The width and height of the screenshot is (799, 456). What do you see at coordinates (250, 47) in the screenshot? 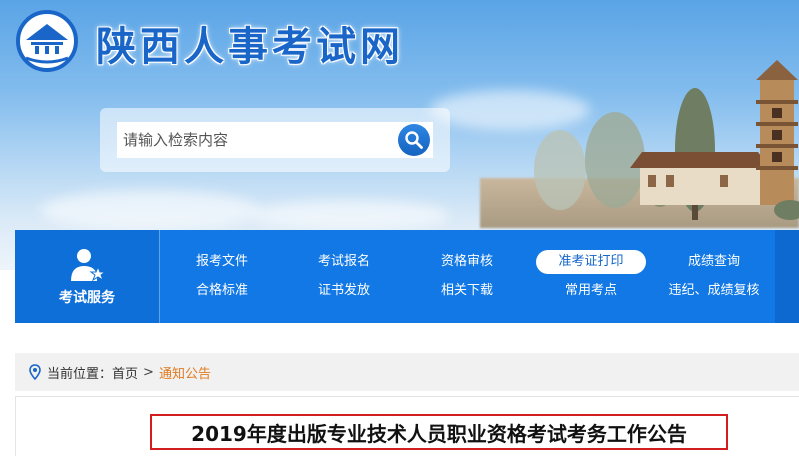
I see `site-title: 陕西人事考试网` at bounding box center [250, 47].